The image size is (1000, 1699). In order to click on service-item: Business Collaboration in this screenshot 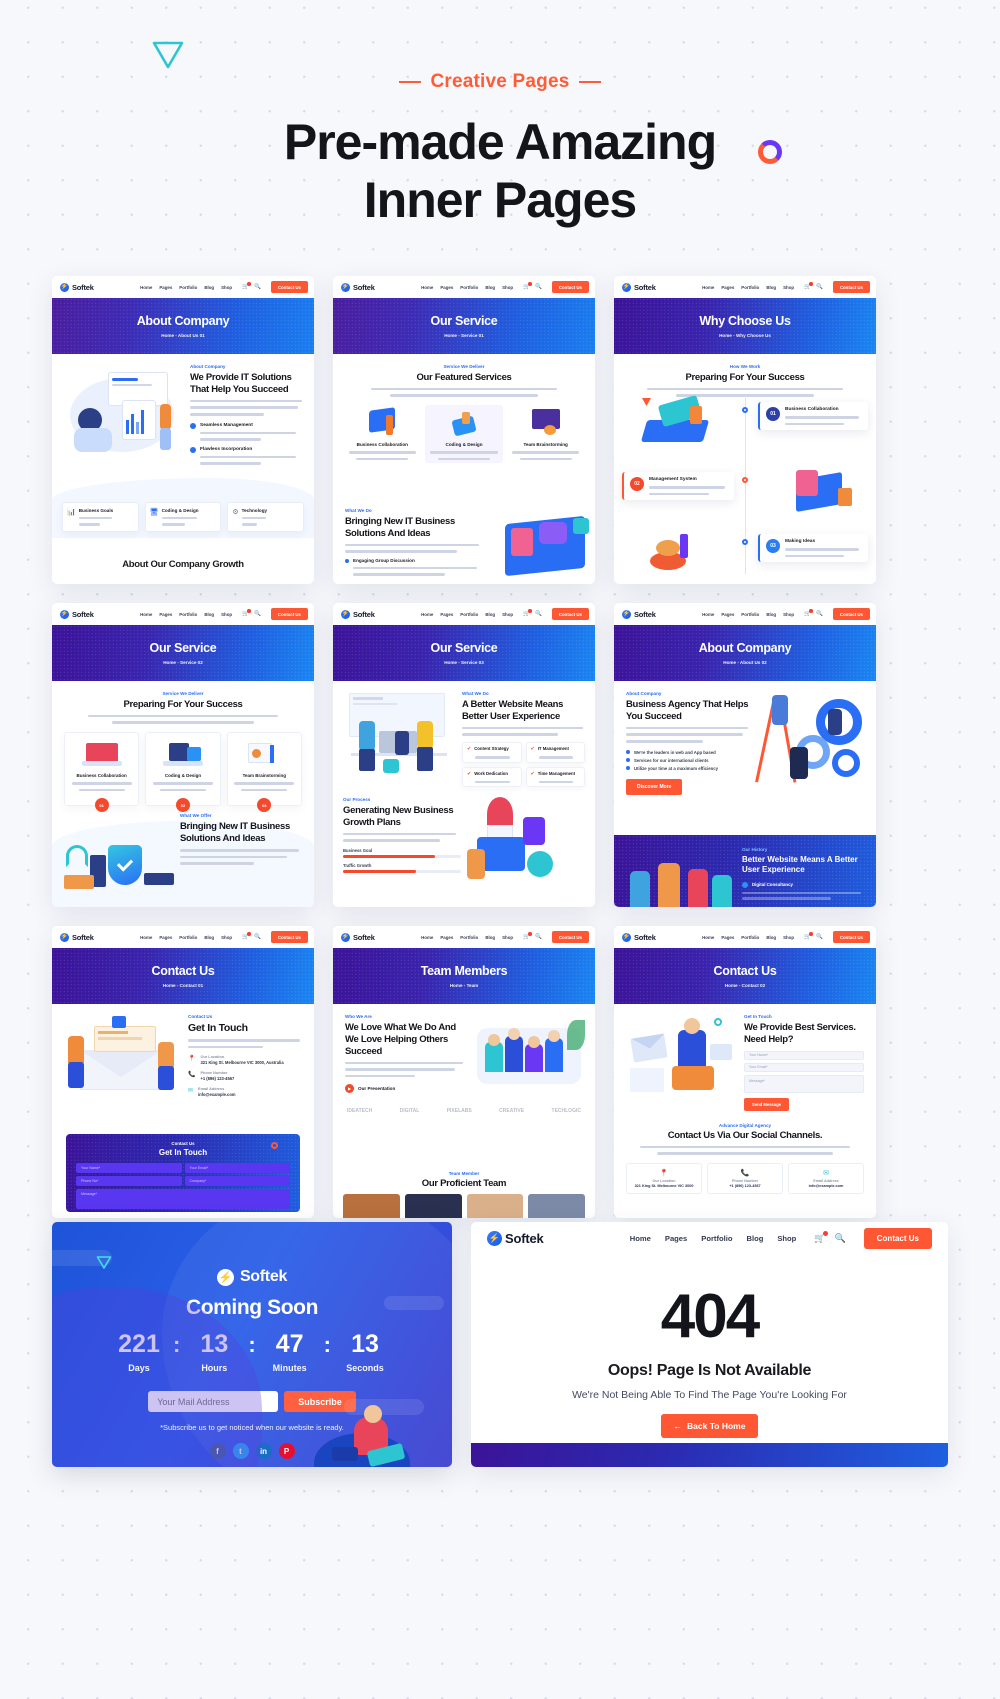, I will do `click(382, 434)`.